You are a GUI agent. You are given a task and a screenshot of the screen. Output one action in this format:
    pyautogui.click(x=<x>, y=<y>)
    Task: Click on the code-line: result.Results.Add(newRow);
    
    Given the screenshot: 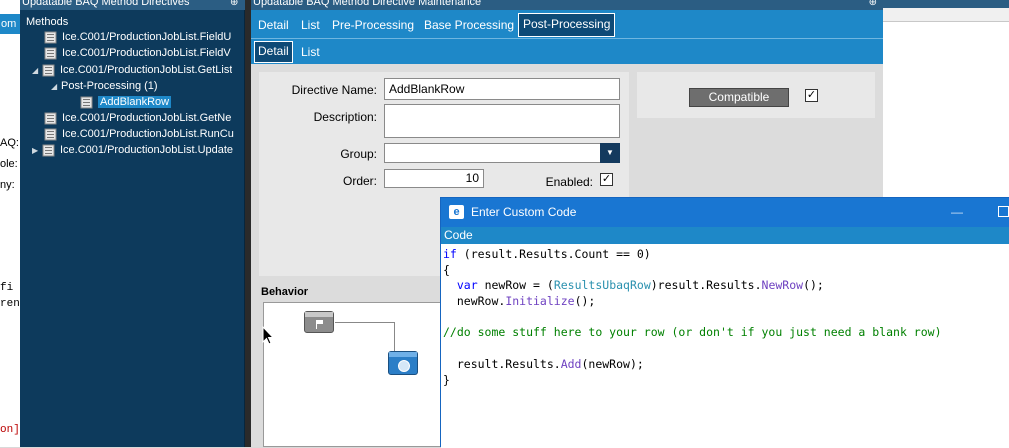 What is the action you would take?
    pyautogui.click(x=543, y=364)
    